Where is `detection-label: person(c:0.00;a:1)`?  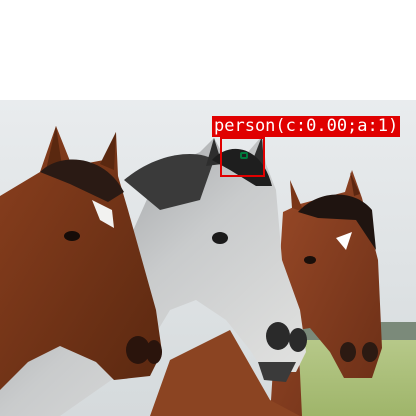
detection-label: person(c:0.00;a:1) is located at coordinates (306, 126).